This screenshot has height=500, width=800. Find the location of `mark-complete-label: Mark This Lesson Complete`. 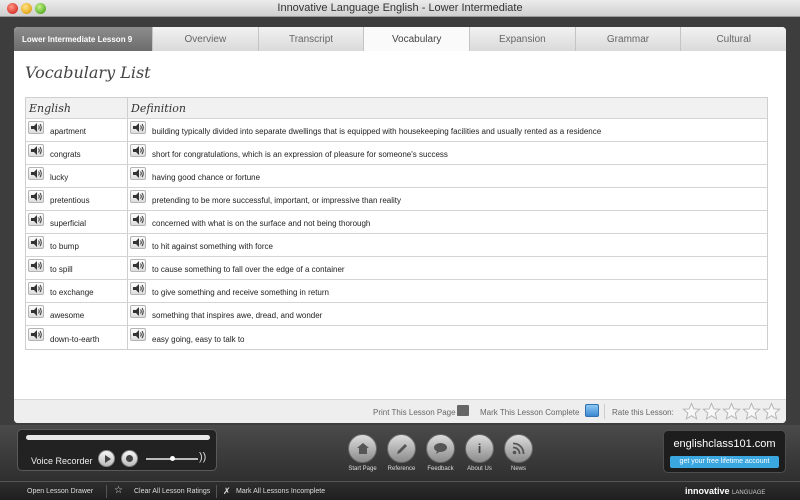

mark-complete-label: Mark This Lesson Complete is located at coordinates (530, 412).